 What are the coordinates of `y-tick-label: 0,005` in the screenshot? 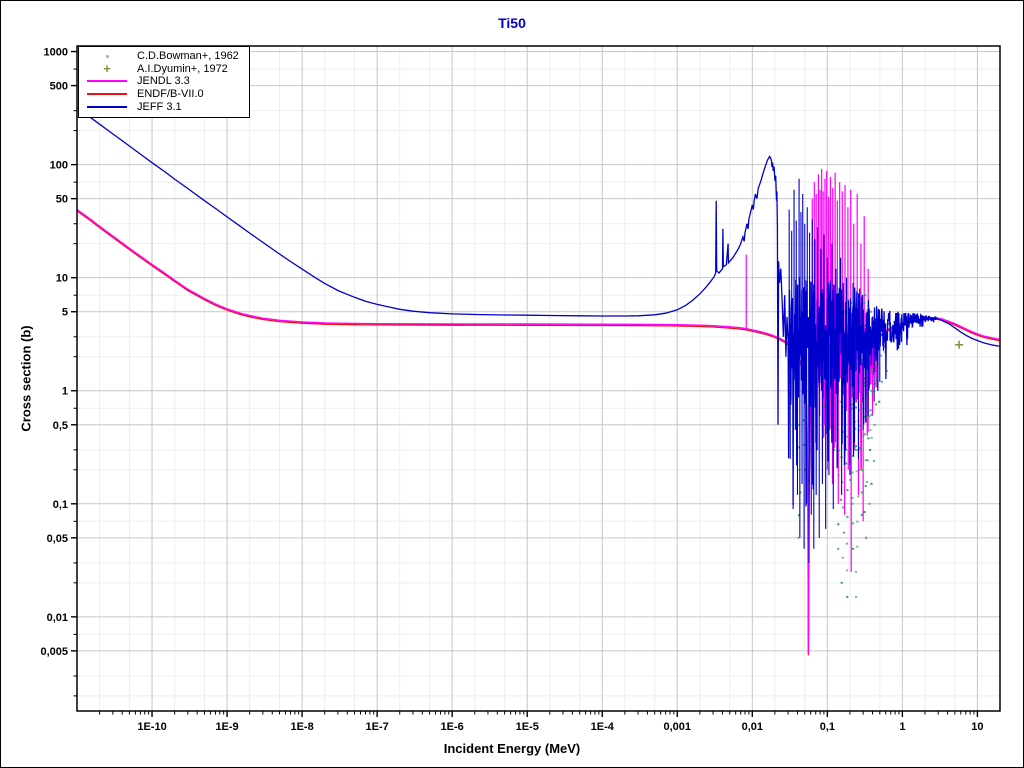 It's located at (54, 652).